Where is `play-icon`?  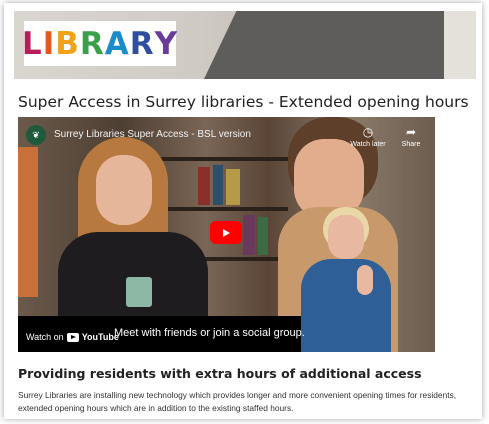
play-icon is located at coordinates (226, 232).